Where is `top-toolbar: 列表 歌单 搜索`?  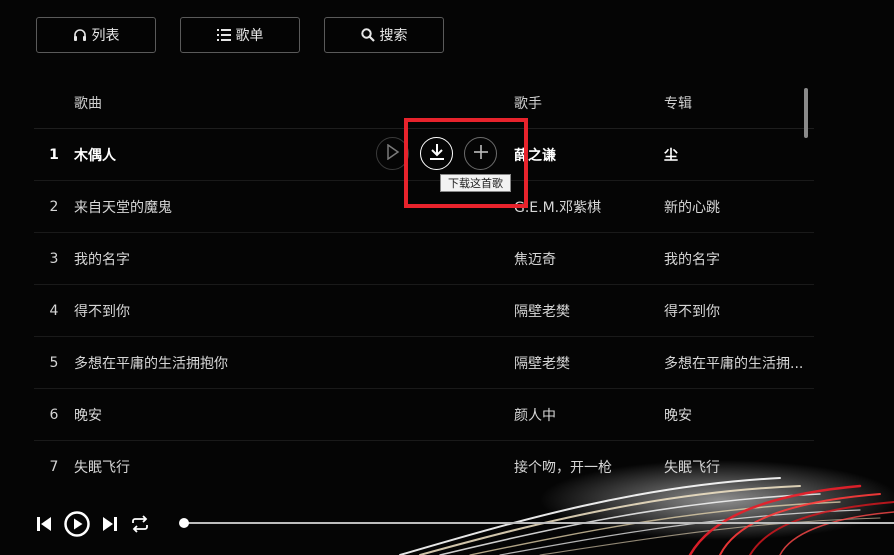 top-toolbar: 列表 歌单 搜索 is located at coordinates (240, 35).